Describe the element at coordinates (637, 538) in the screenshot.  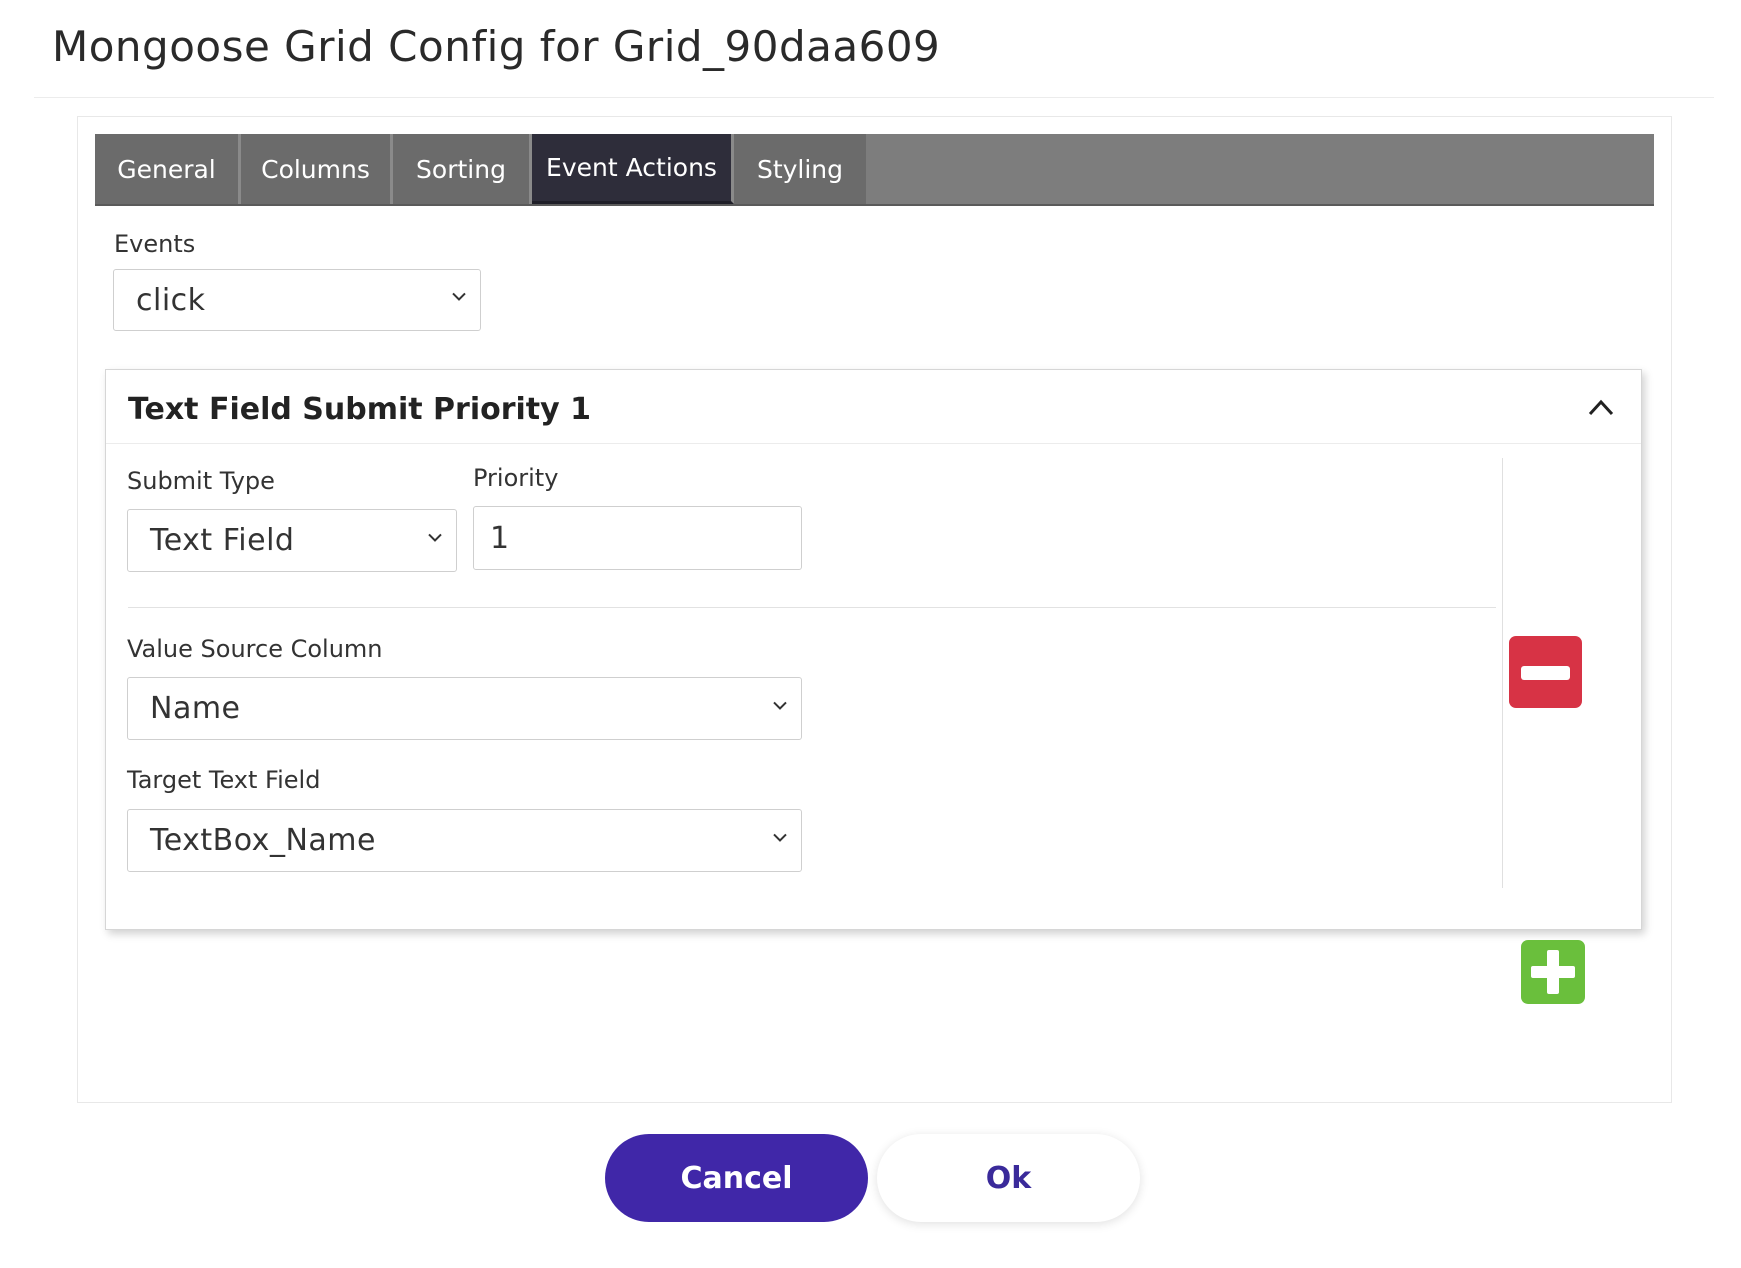
I see `priority-input: 1` at that location.